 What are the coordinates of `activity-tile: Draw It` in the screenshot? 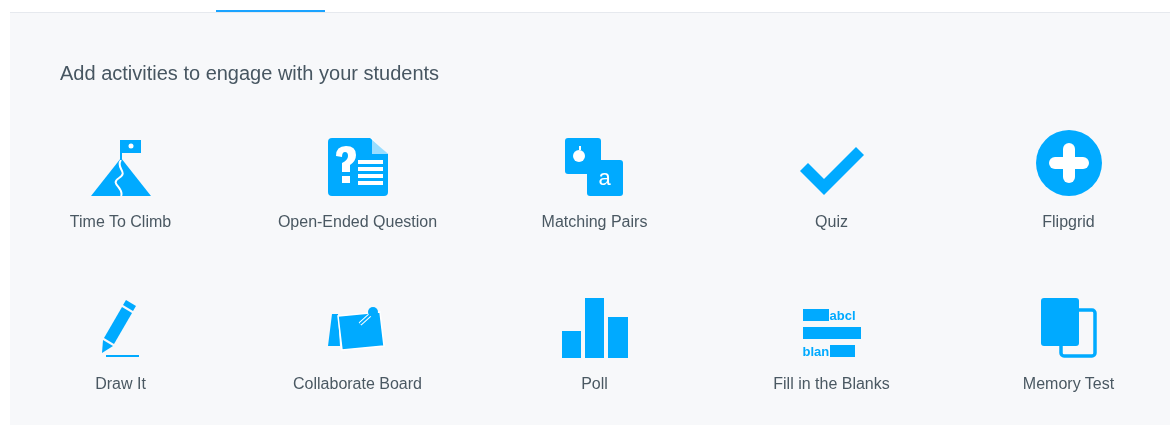 It's located at (120, 356).